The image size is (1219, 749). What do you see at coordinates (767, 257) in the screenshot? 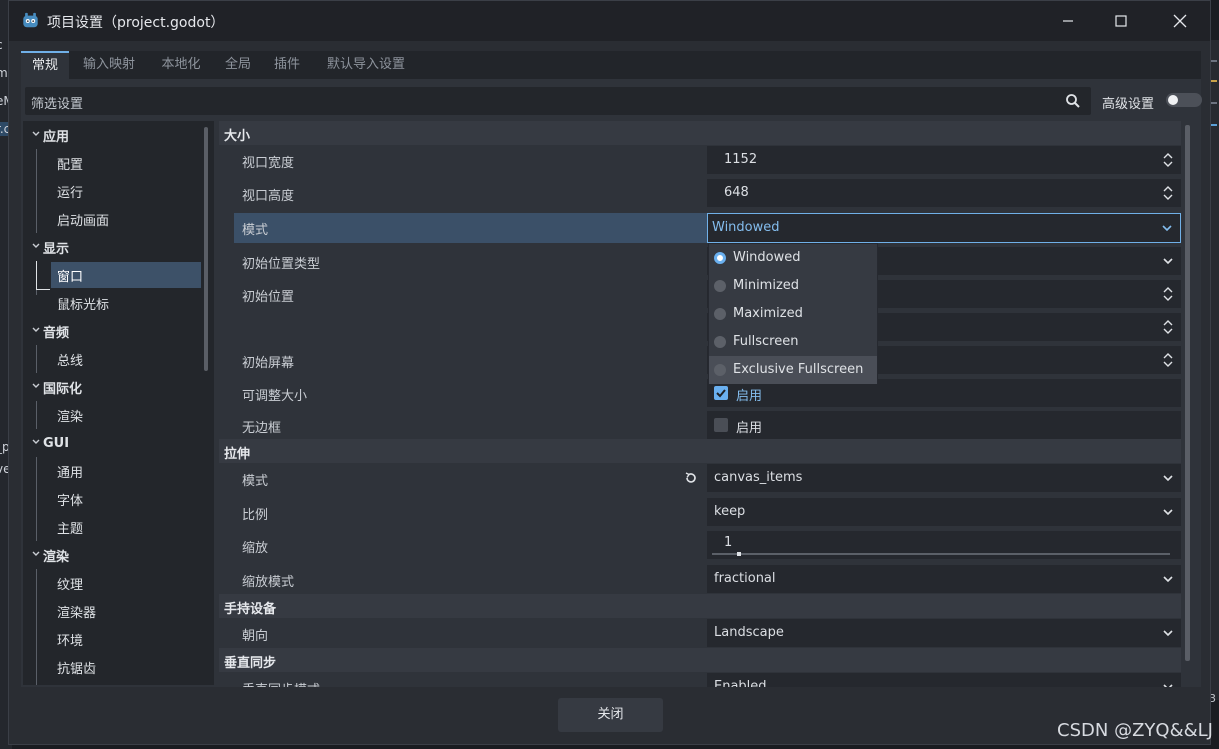
I see `menu-item-label: Windowed` at bounding box center [767, 257].